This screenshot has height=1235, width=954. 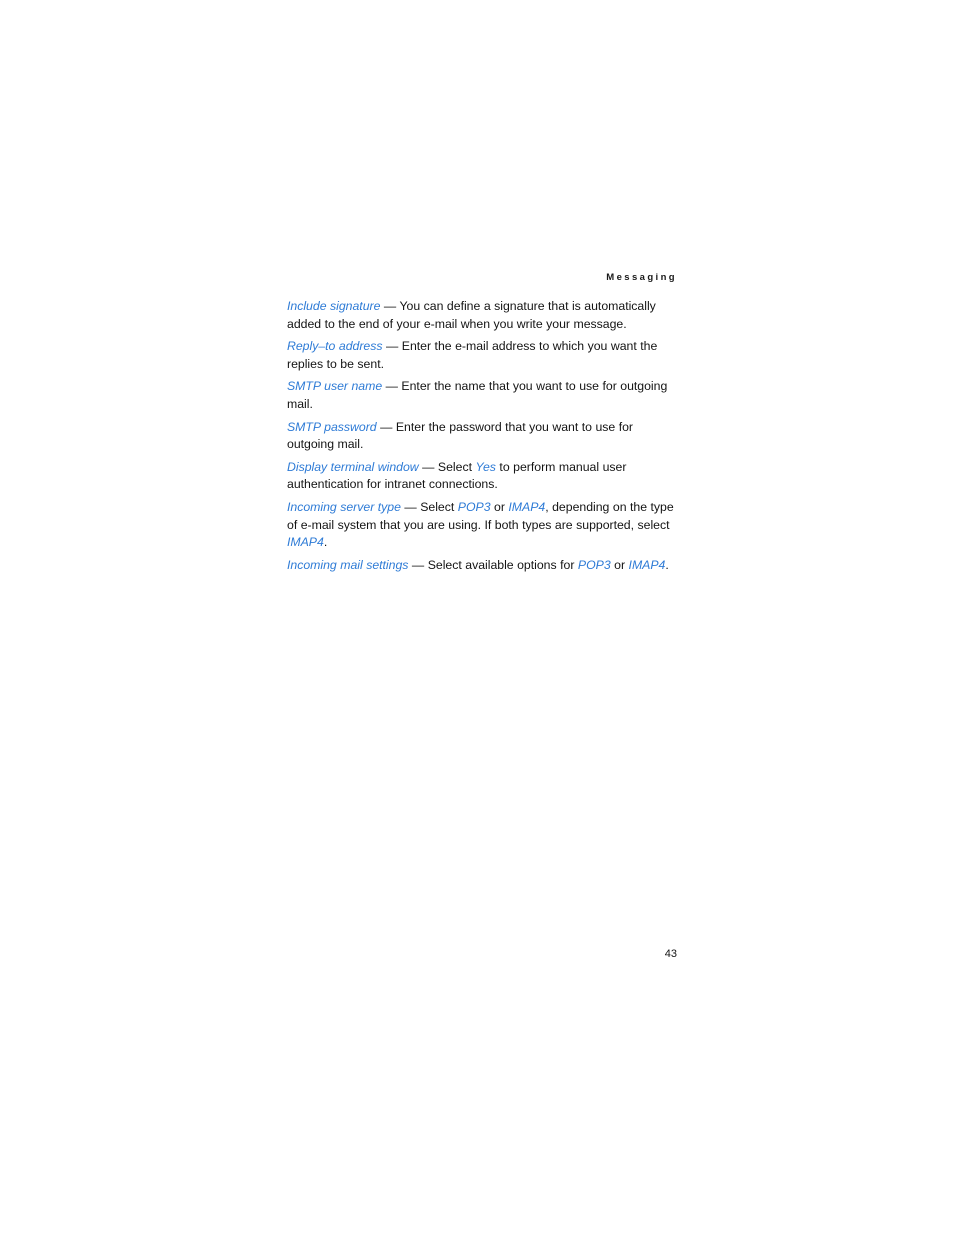 I want to click on page-number: 43, so click(x=670, y=954).